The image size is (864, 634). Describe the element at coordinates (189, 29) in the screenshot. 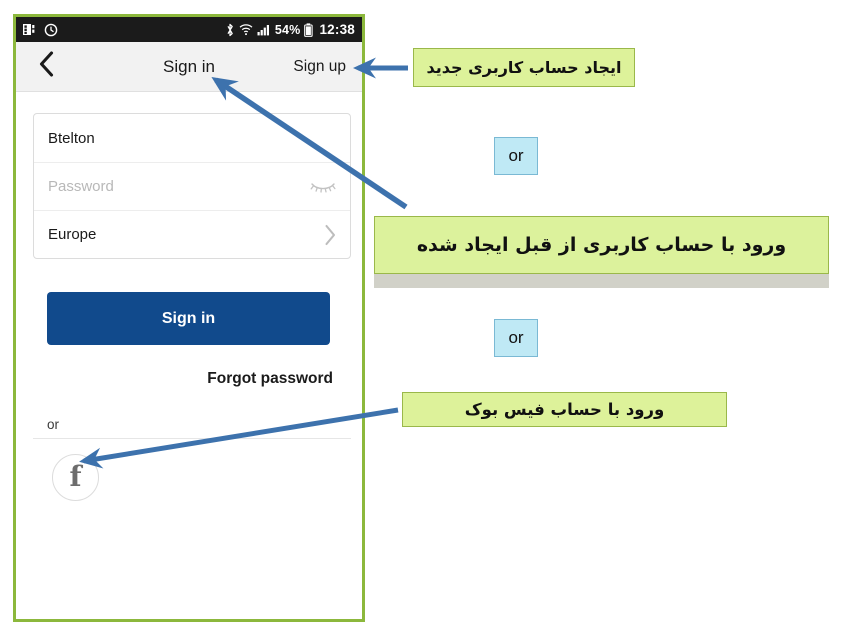

I see `status-bar: 54% 12:38` at that location.